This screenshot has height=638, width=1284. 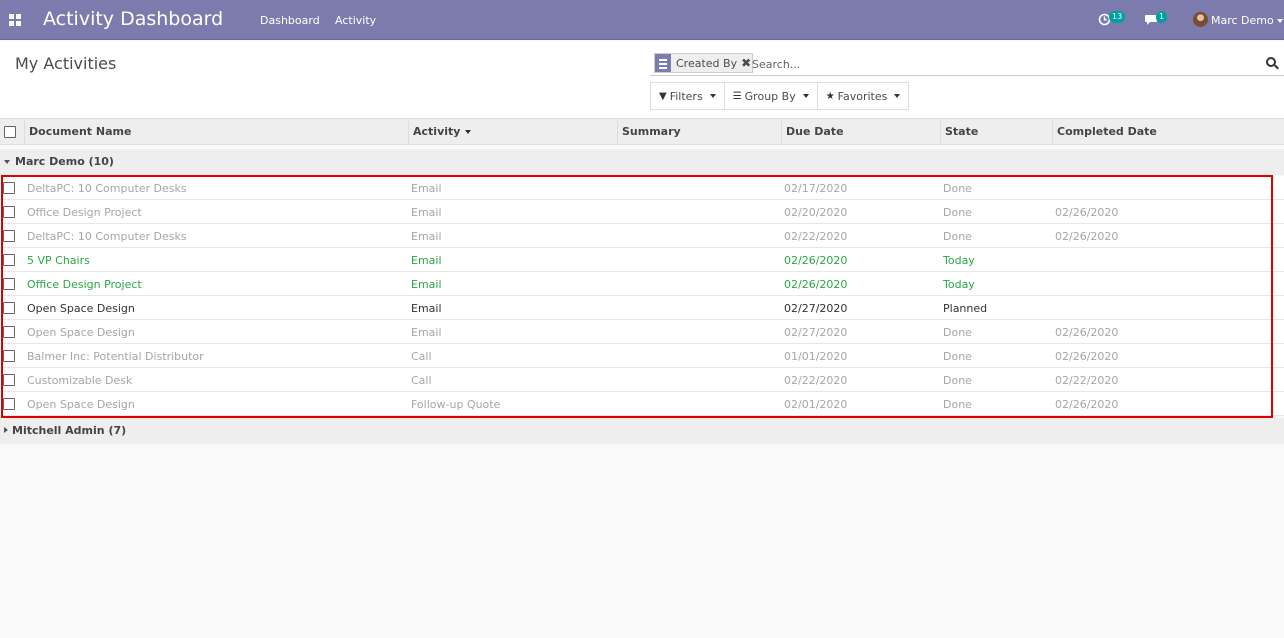 I want to click on favorites-button: ★ Favorites, so click(x=863, y=96).